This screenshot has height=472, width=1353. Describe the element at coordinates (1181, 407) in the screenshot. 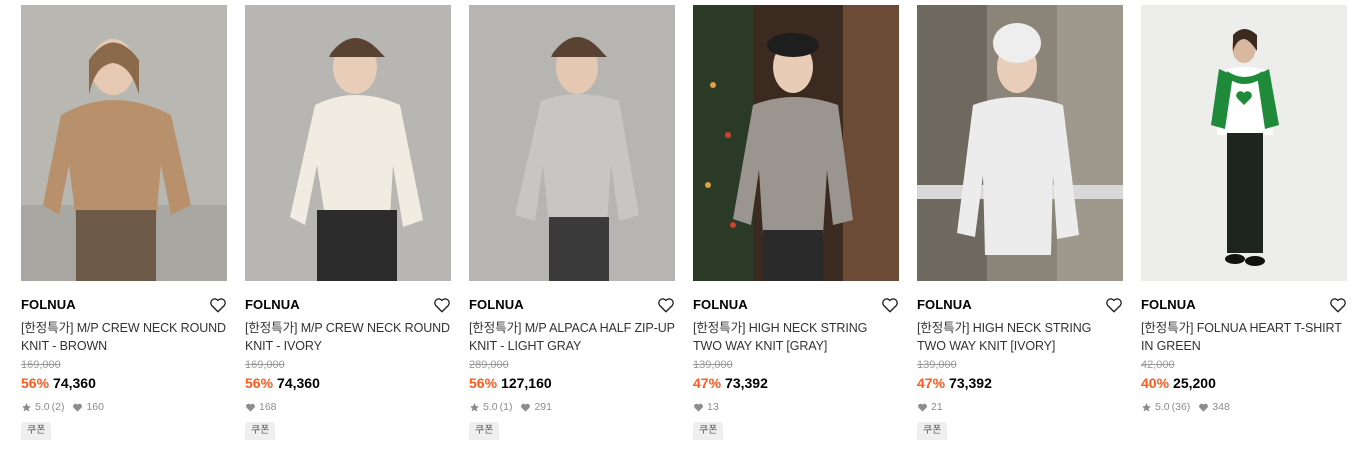

I see `review-count: (36)` at that location.